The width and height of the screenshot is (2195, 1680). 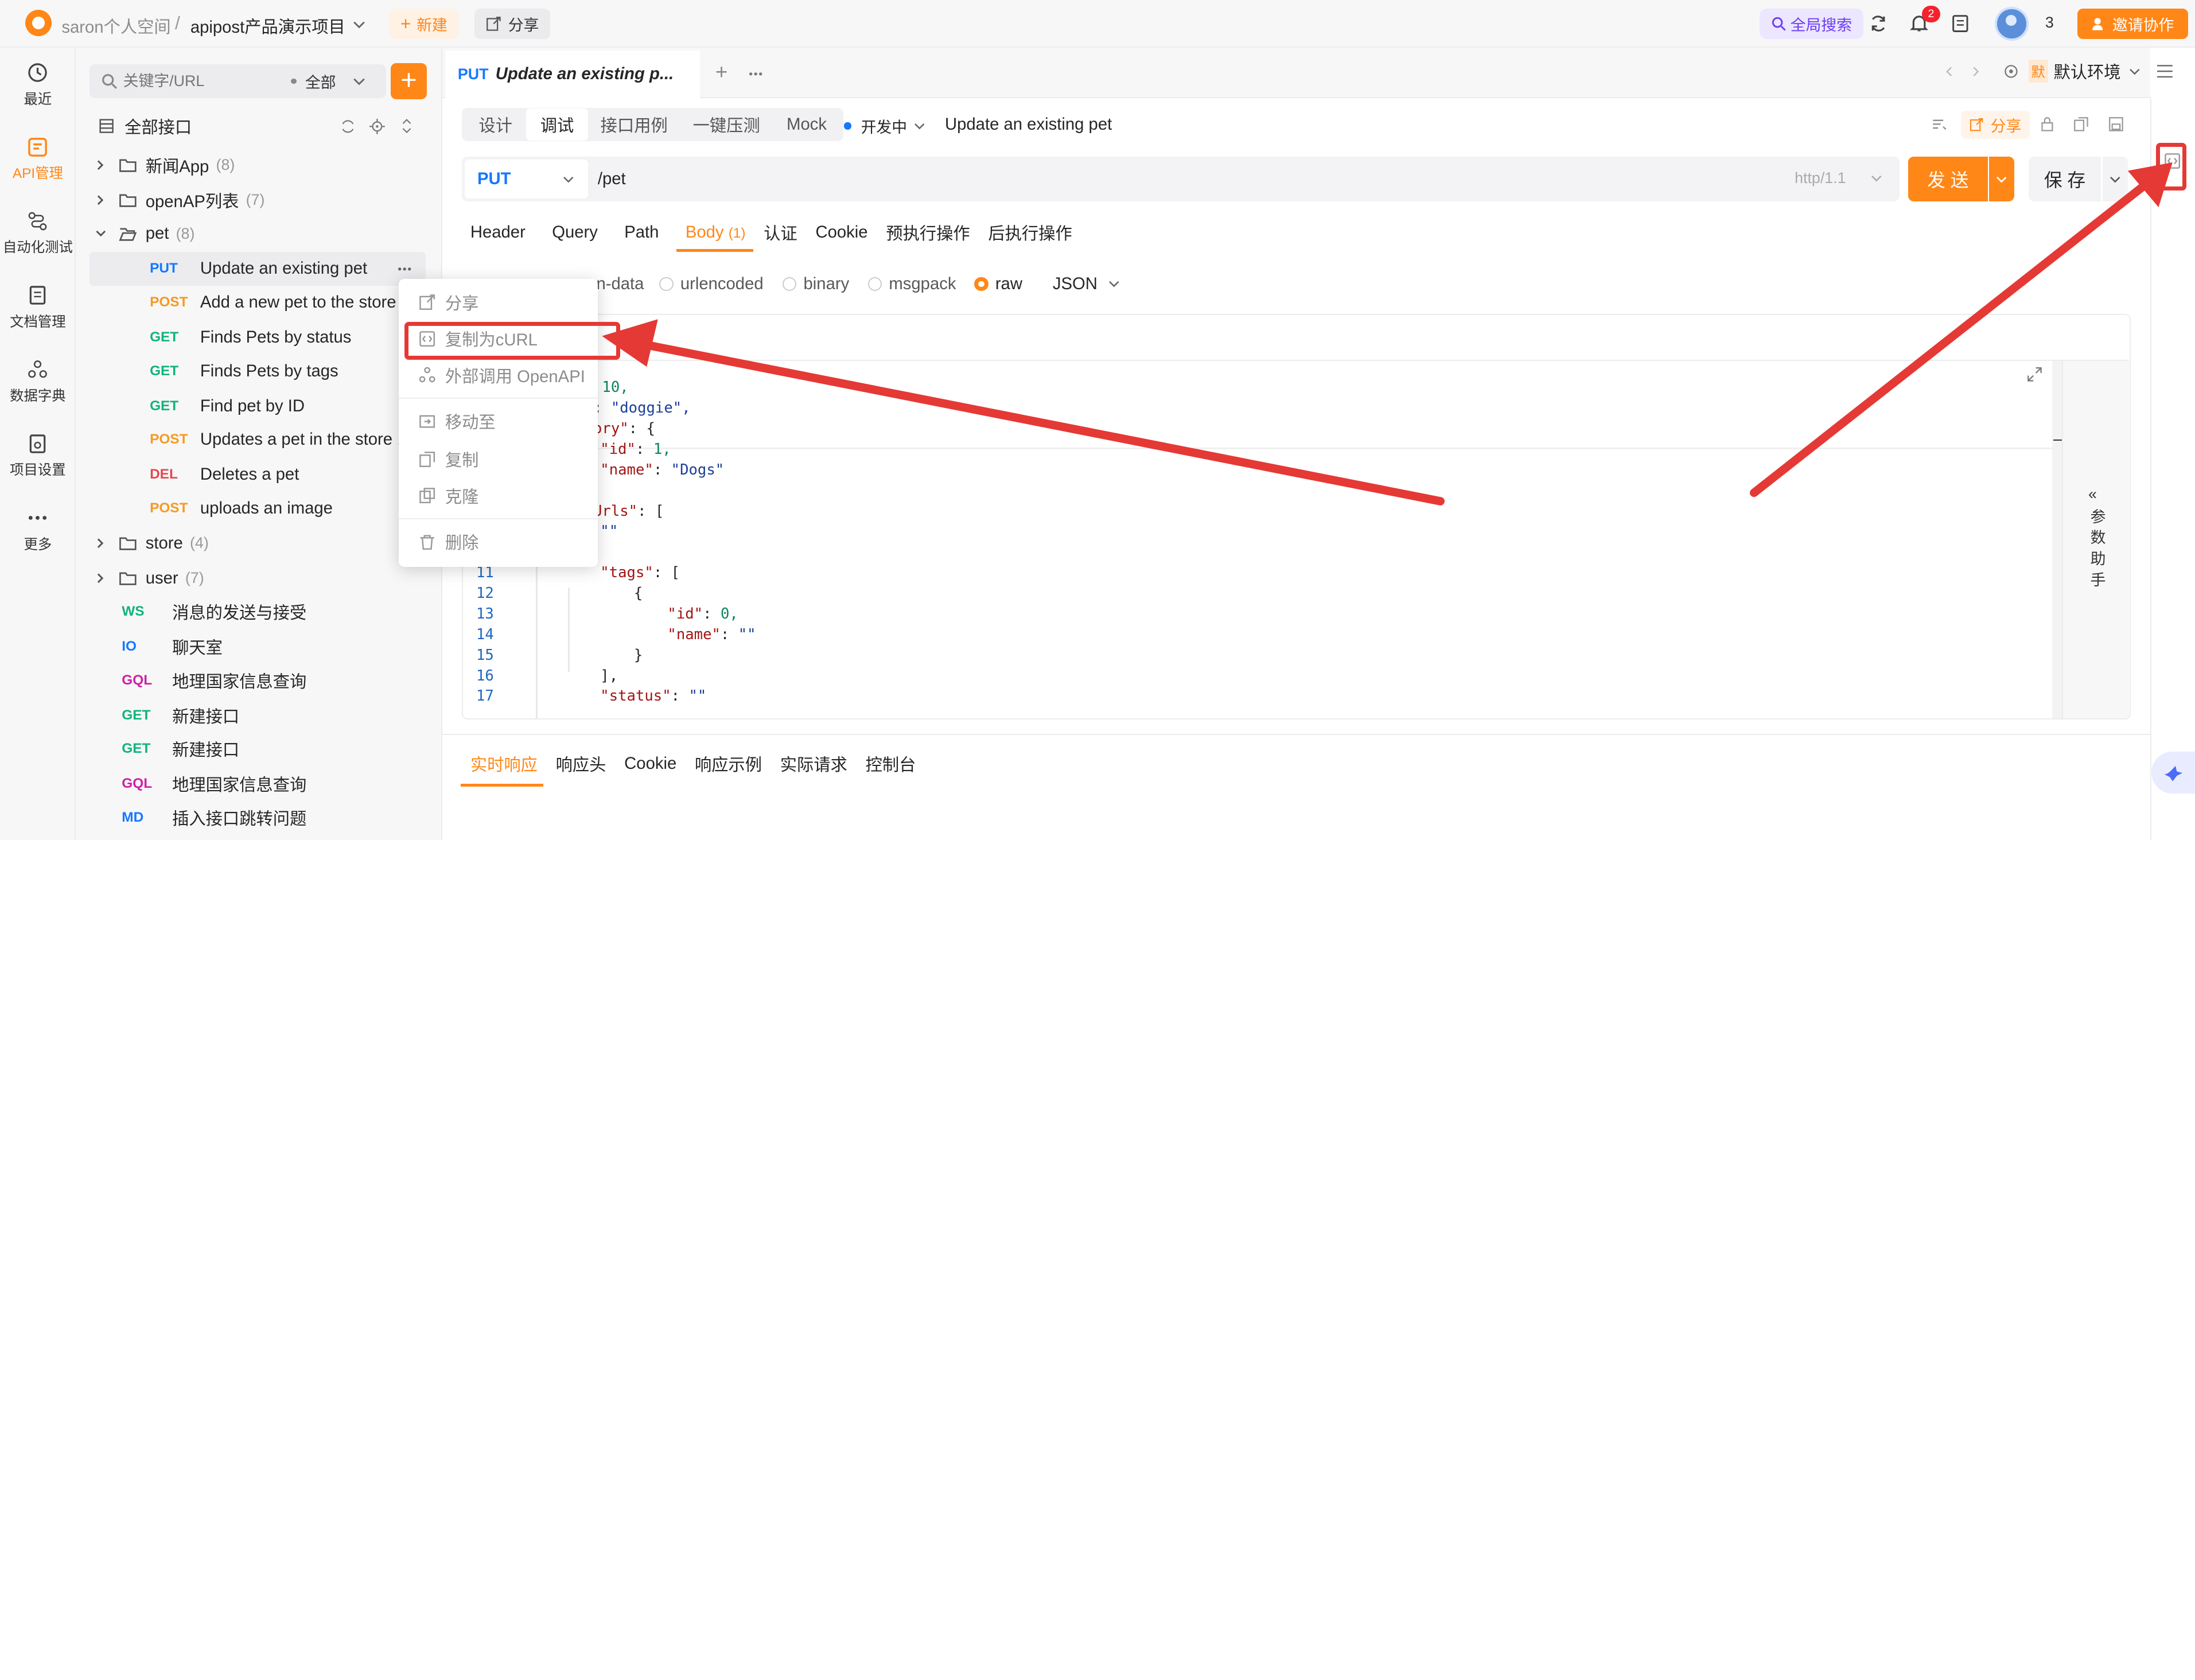 What do you see at coordinates (512, 24) in the screenshot?
I see `share-button: 分享` at bounding box center [512, 24].